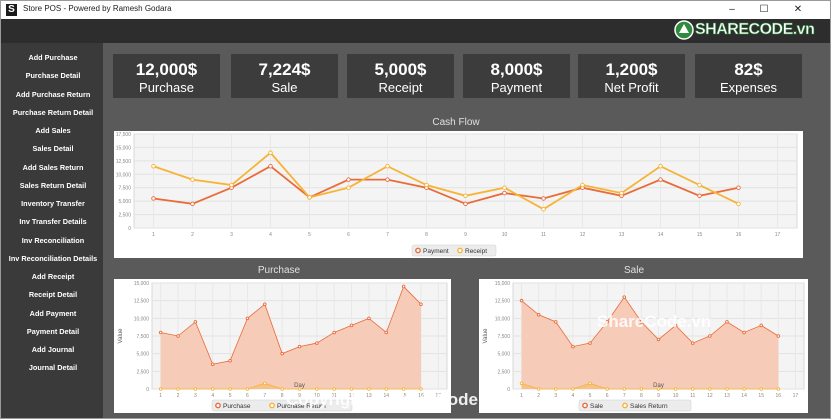 This screenshot has width=831, height=419. Describe the element at coordinates (732, 10) in the screenshot. I see `minimize-button: –` at that location.